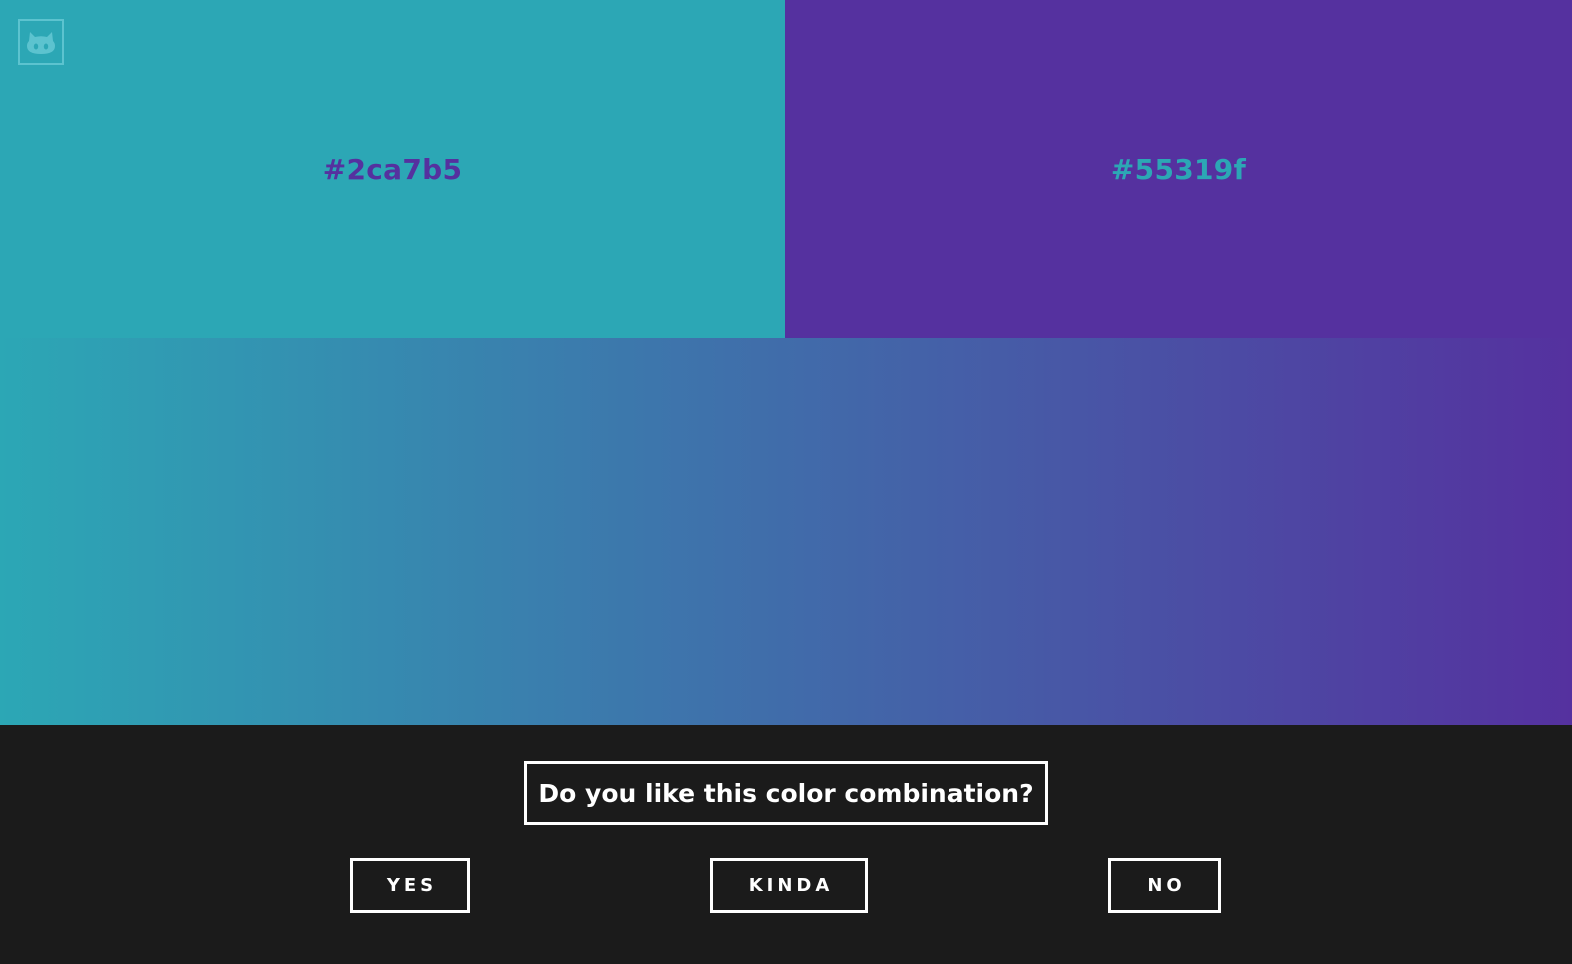  What do you see at coordinates (789, 885) in the screenshot?
I see `kinda-button: KINDA` at bounding box center [789, 885].